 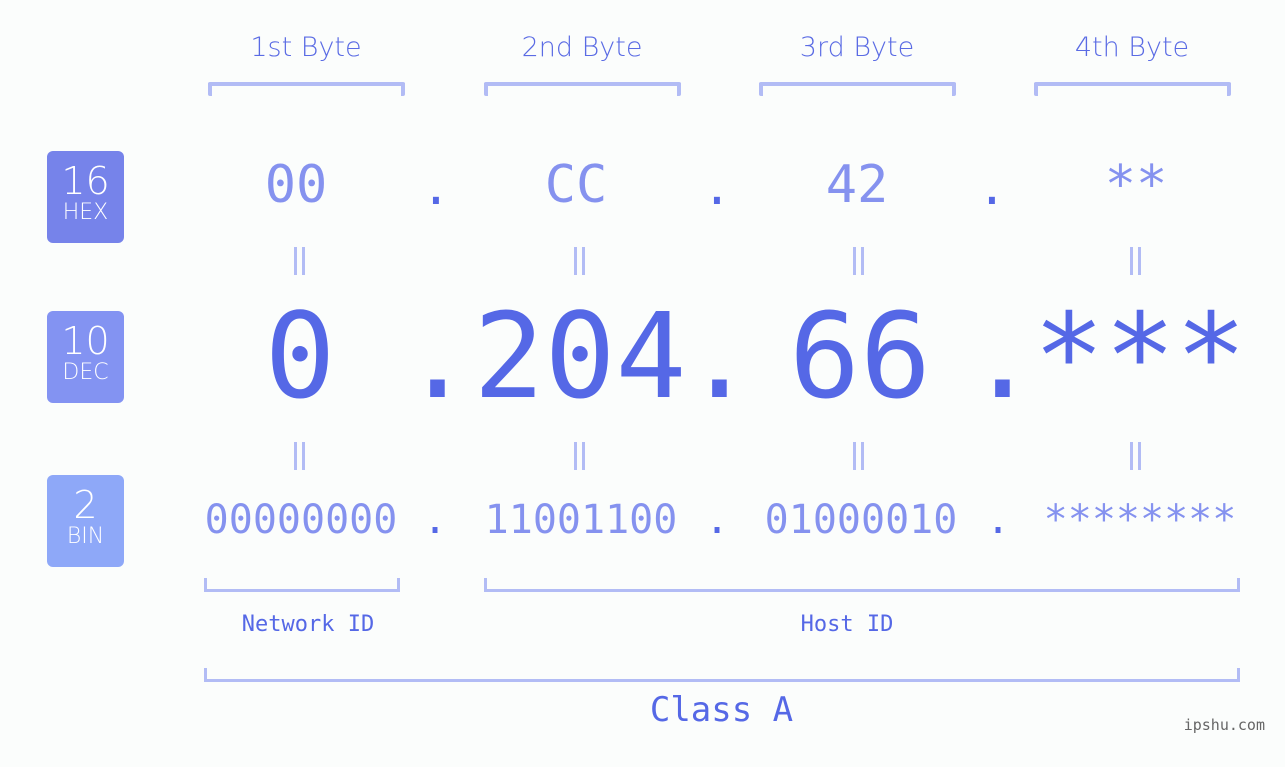 I want to click on network-id-label: Network ID, so click(x=308, y=624).